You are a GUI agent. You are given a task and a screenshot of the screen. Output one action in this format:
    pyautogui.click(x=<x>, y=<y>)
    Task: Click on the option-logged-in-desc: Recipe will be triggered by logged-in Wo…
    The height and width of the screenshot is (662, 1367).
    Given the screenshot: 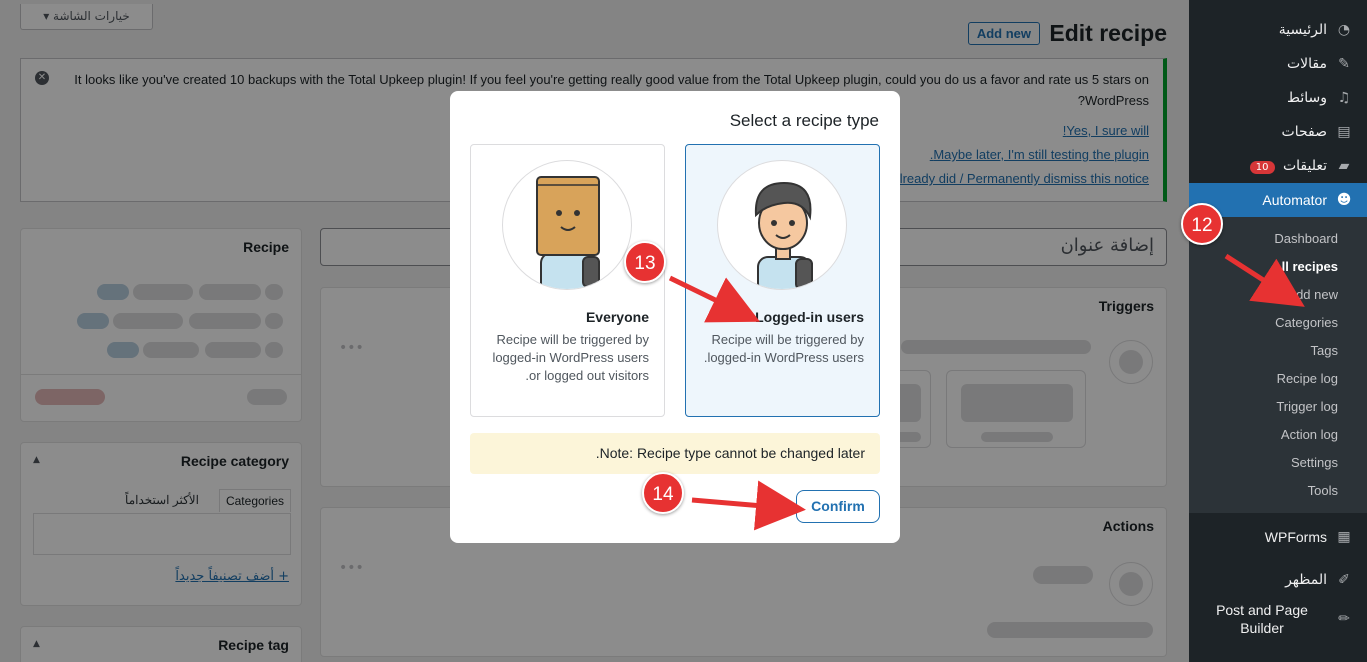 What is the action you would take?
    pyautogui.click(x=783, y=348)
    